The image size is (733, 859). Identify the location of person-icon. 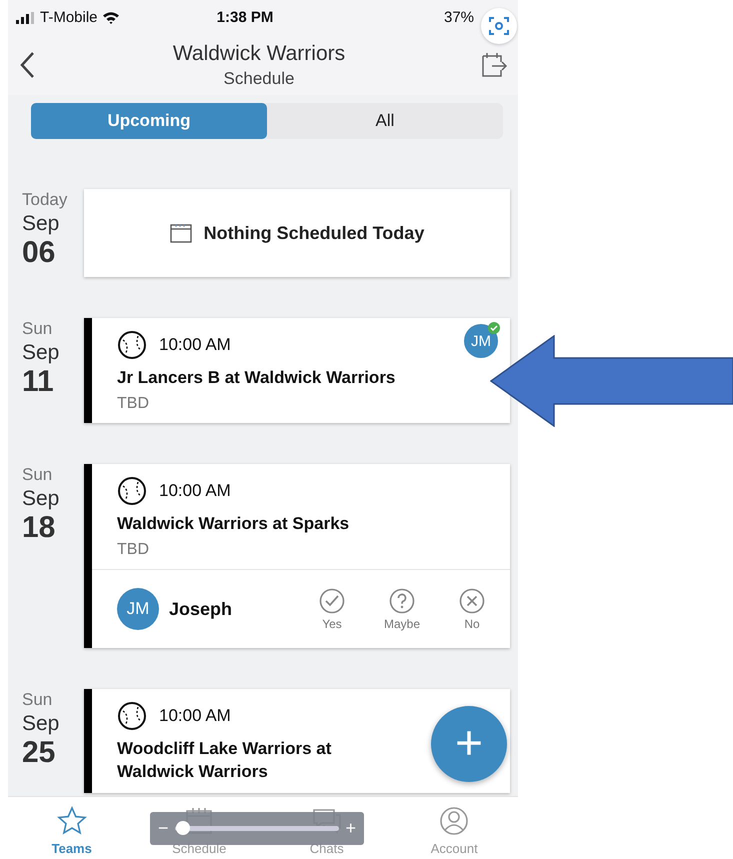
(454, 821).